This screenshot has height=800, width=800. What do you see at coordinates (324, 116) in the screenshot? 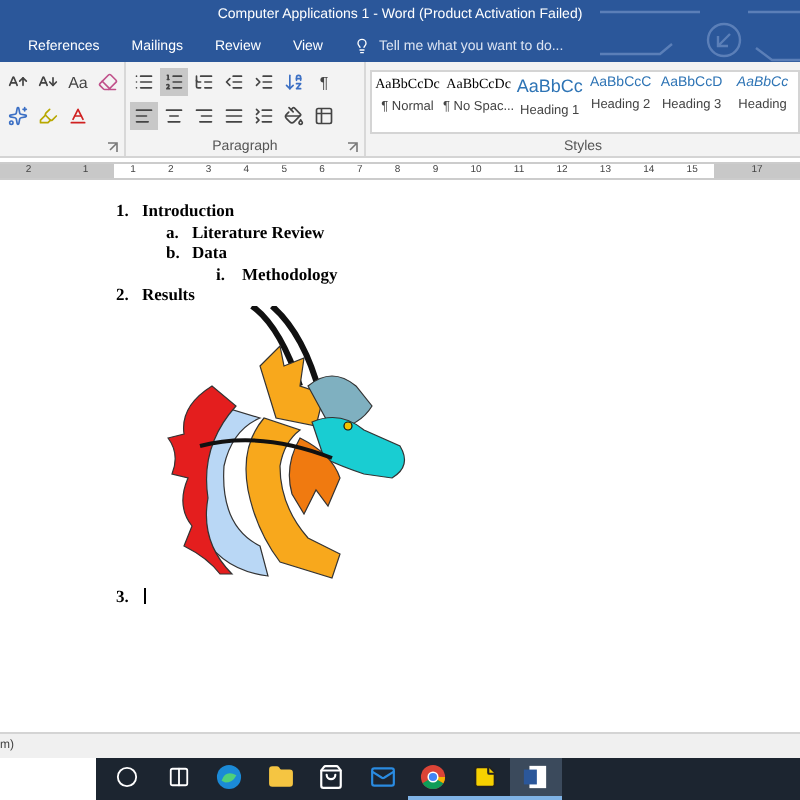
I see `borders-icon` at bounding box center [324, 116].